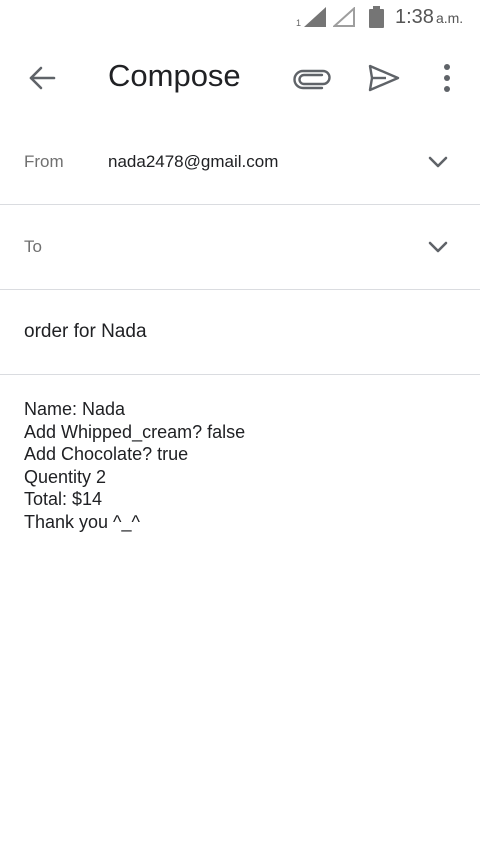 Image resolution: width=480 pixels, height=854 pixels. I want to click on sim-label: 1, so click(299, 23).